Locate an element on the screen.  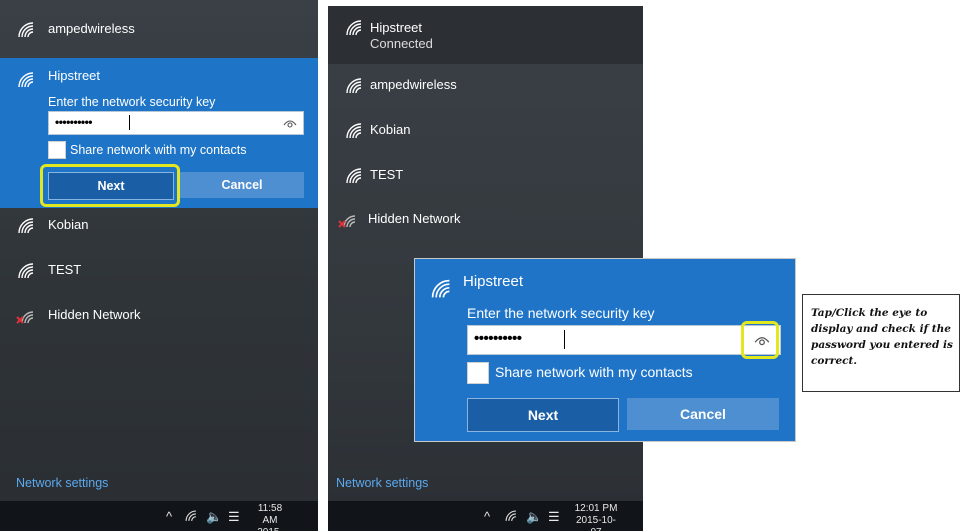
next-button: Next is located at coordinates (543, 415).